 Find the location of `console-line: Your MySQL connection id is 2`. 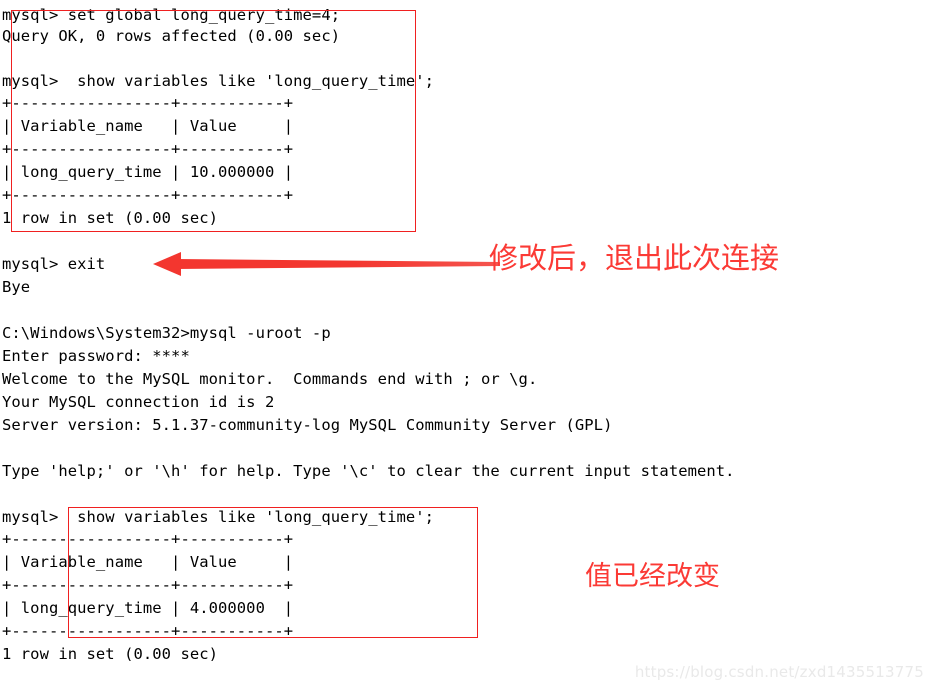

console-line: Your MySQL connection id is 2 is located at coordinates (138, 402).